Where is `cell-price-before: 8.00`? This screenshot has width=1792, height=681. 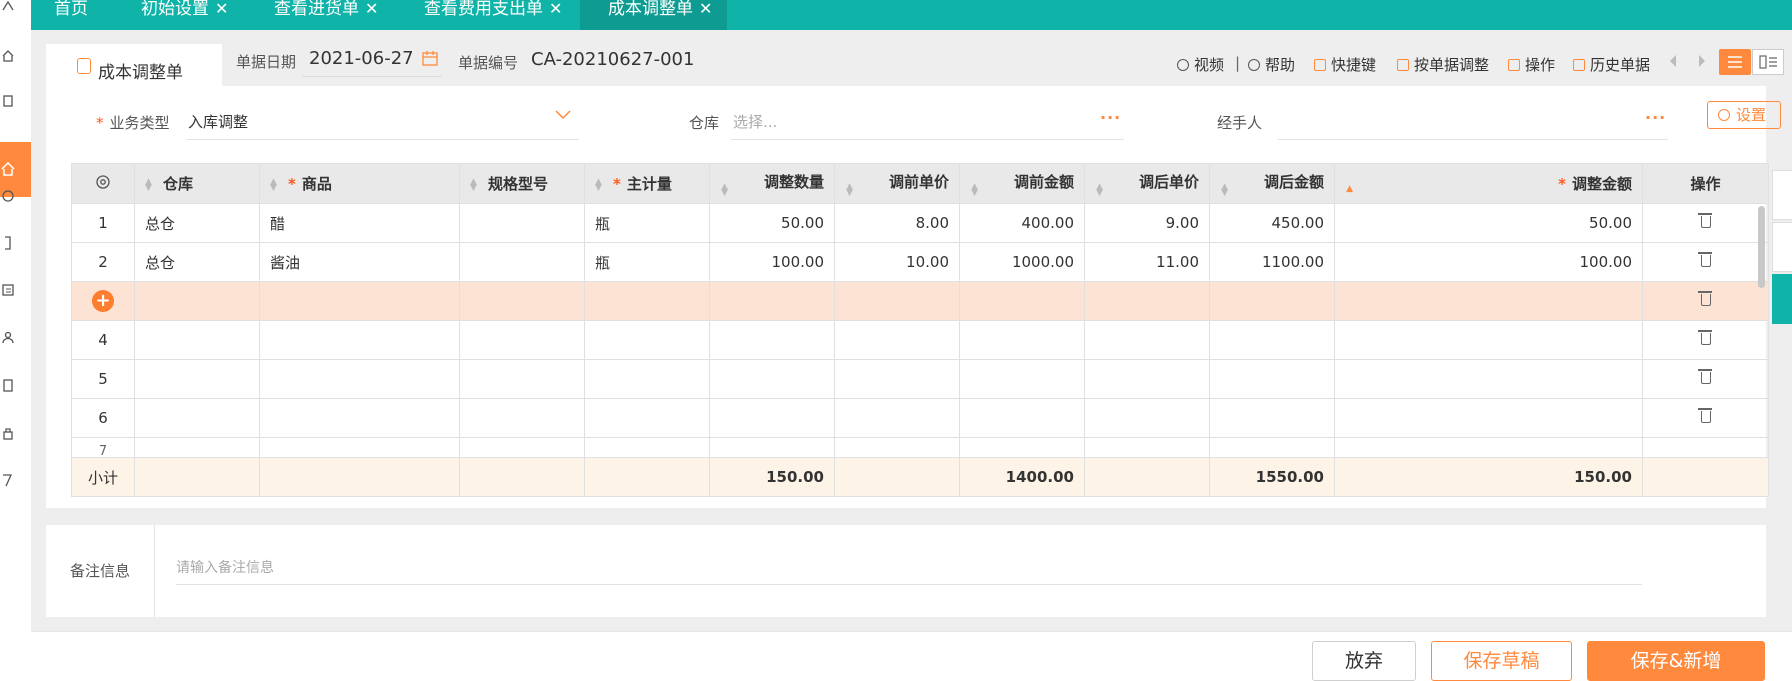
cell-price-before: 8.00 is located at coordinates (897, 223).